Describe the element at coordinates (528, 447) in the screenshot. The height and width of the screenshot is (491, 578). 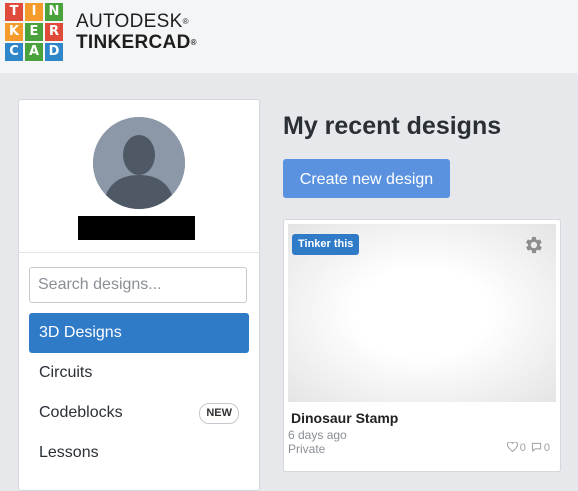
I see `design-stats: 0 0` at that location.